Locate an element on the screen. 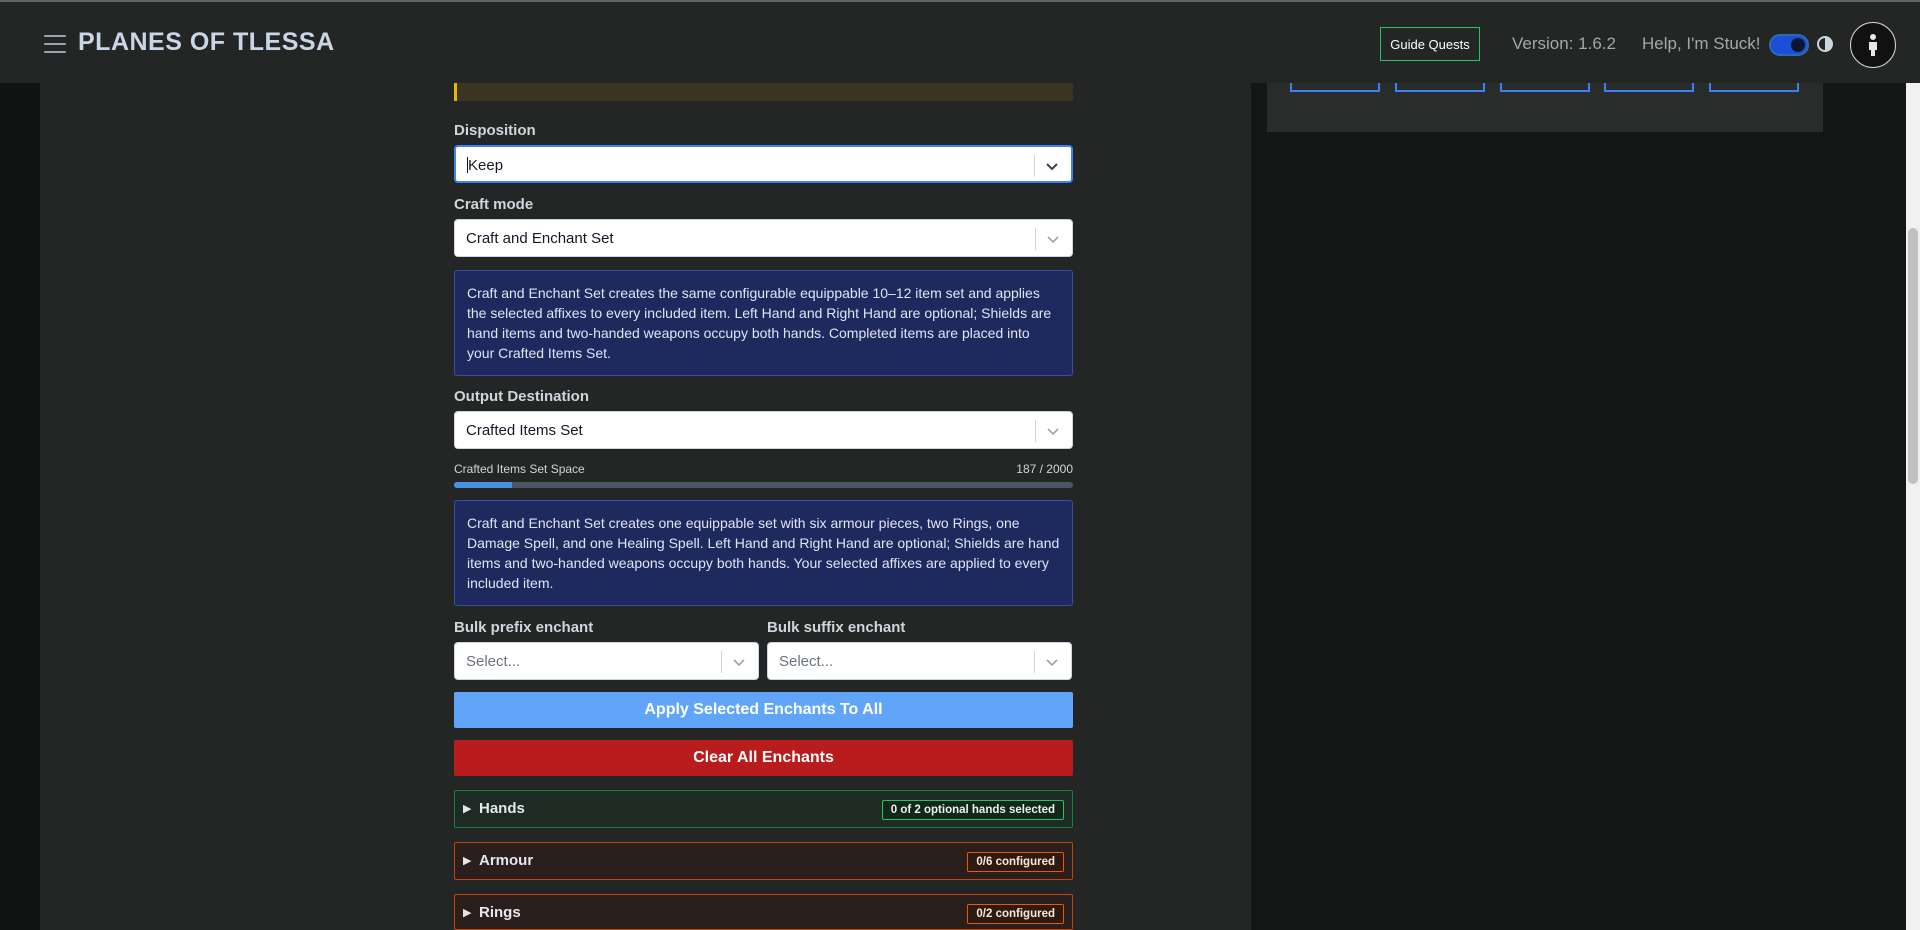 The width and height of the screenshot is (1920, 930). status-badge: 0/2 configured is located at coordinates (1015, 914).